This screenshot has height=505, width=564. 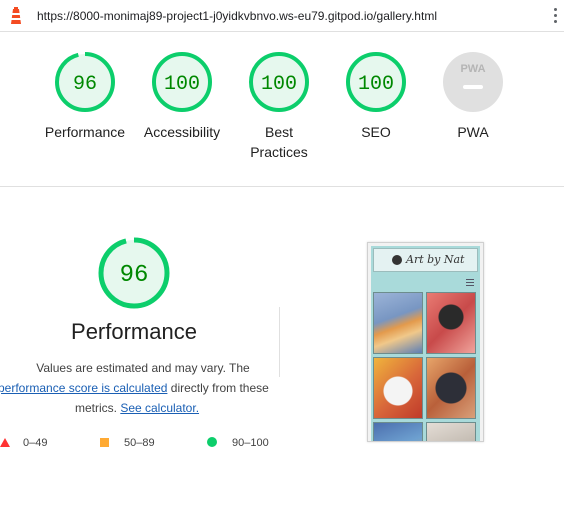 What do you see at coordinates (134, 275) in the screenshot?
I see `performance-score: 96` at bounding box center [134, 275].